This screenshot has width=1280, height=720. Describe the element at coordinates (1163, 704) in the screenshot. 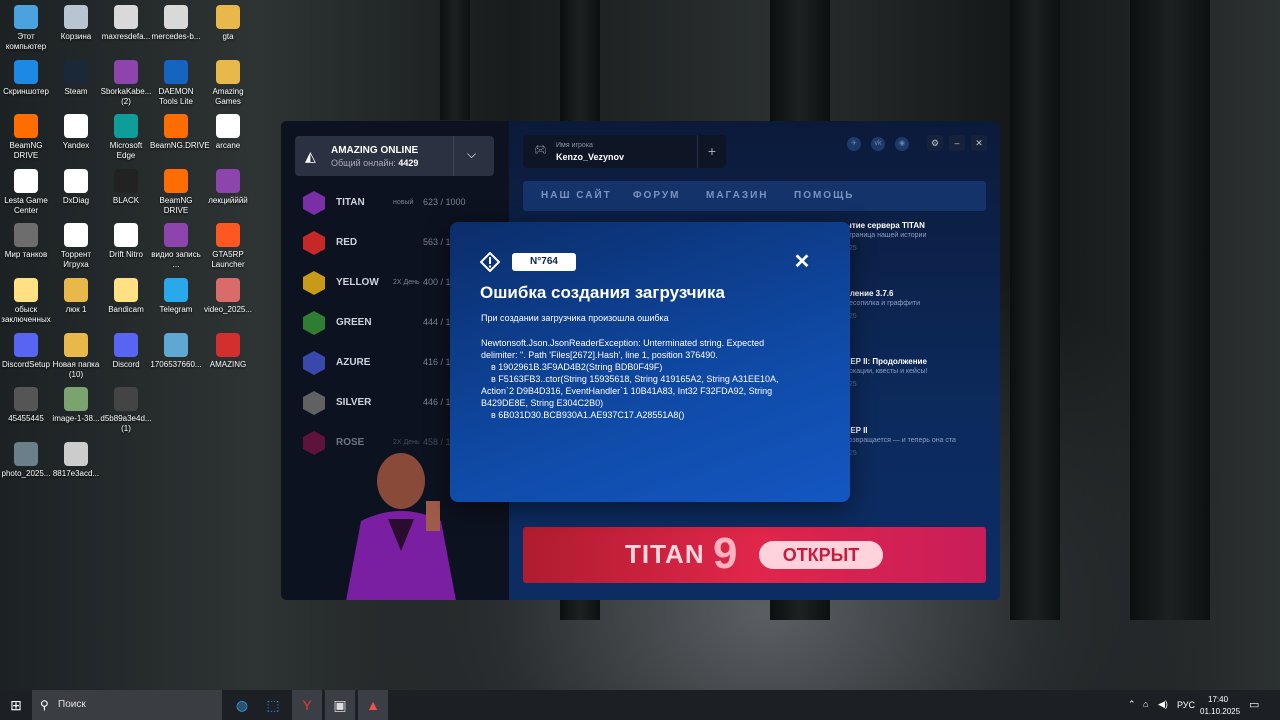

I see `volume-icon: ◀)` at that location.